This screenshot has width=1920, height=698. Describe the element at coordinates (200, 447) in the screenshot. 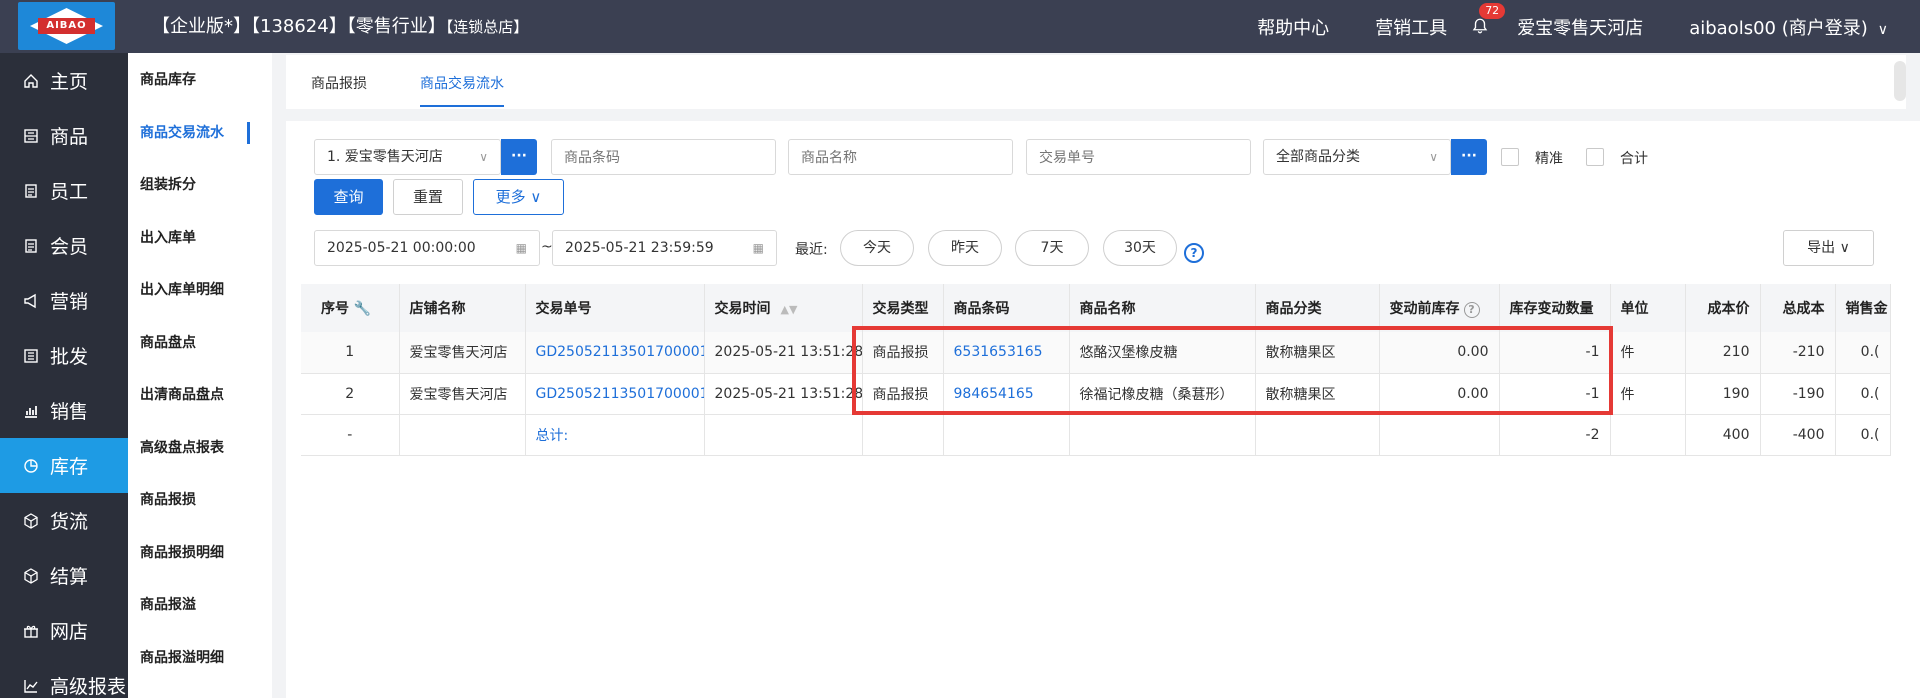

I see `submenu-item: 高级盘点报表` at that location.